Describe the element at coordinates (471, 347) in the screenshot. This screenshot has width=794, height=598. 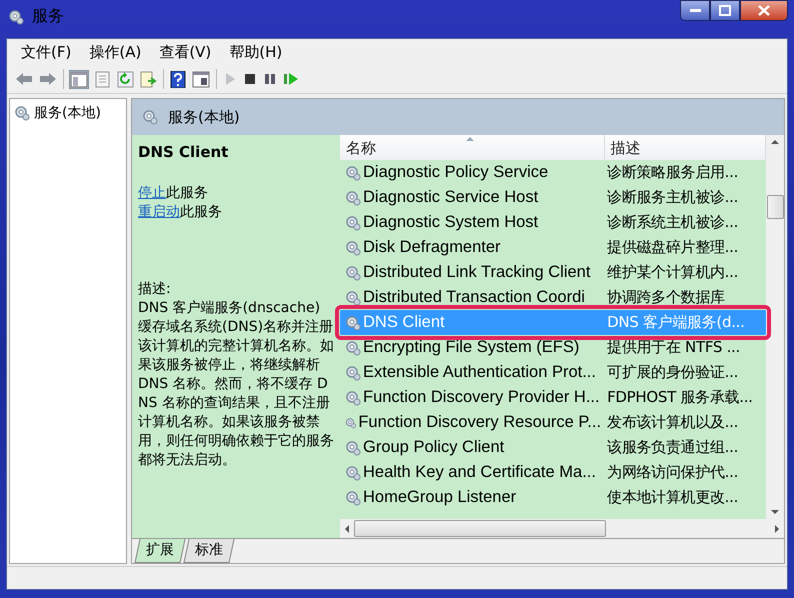
I see `service-name: Encrypting File System (EFS)` at that location.